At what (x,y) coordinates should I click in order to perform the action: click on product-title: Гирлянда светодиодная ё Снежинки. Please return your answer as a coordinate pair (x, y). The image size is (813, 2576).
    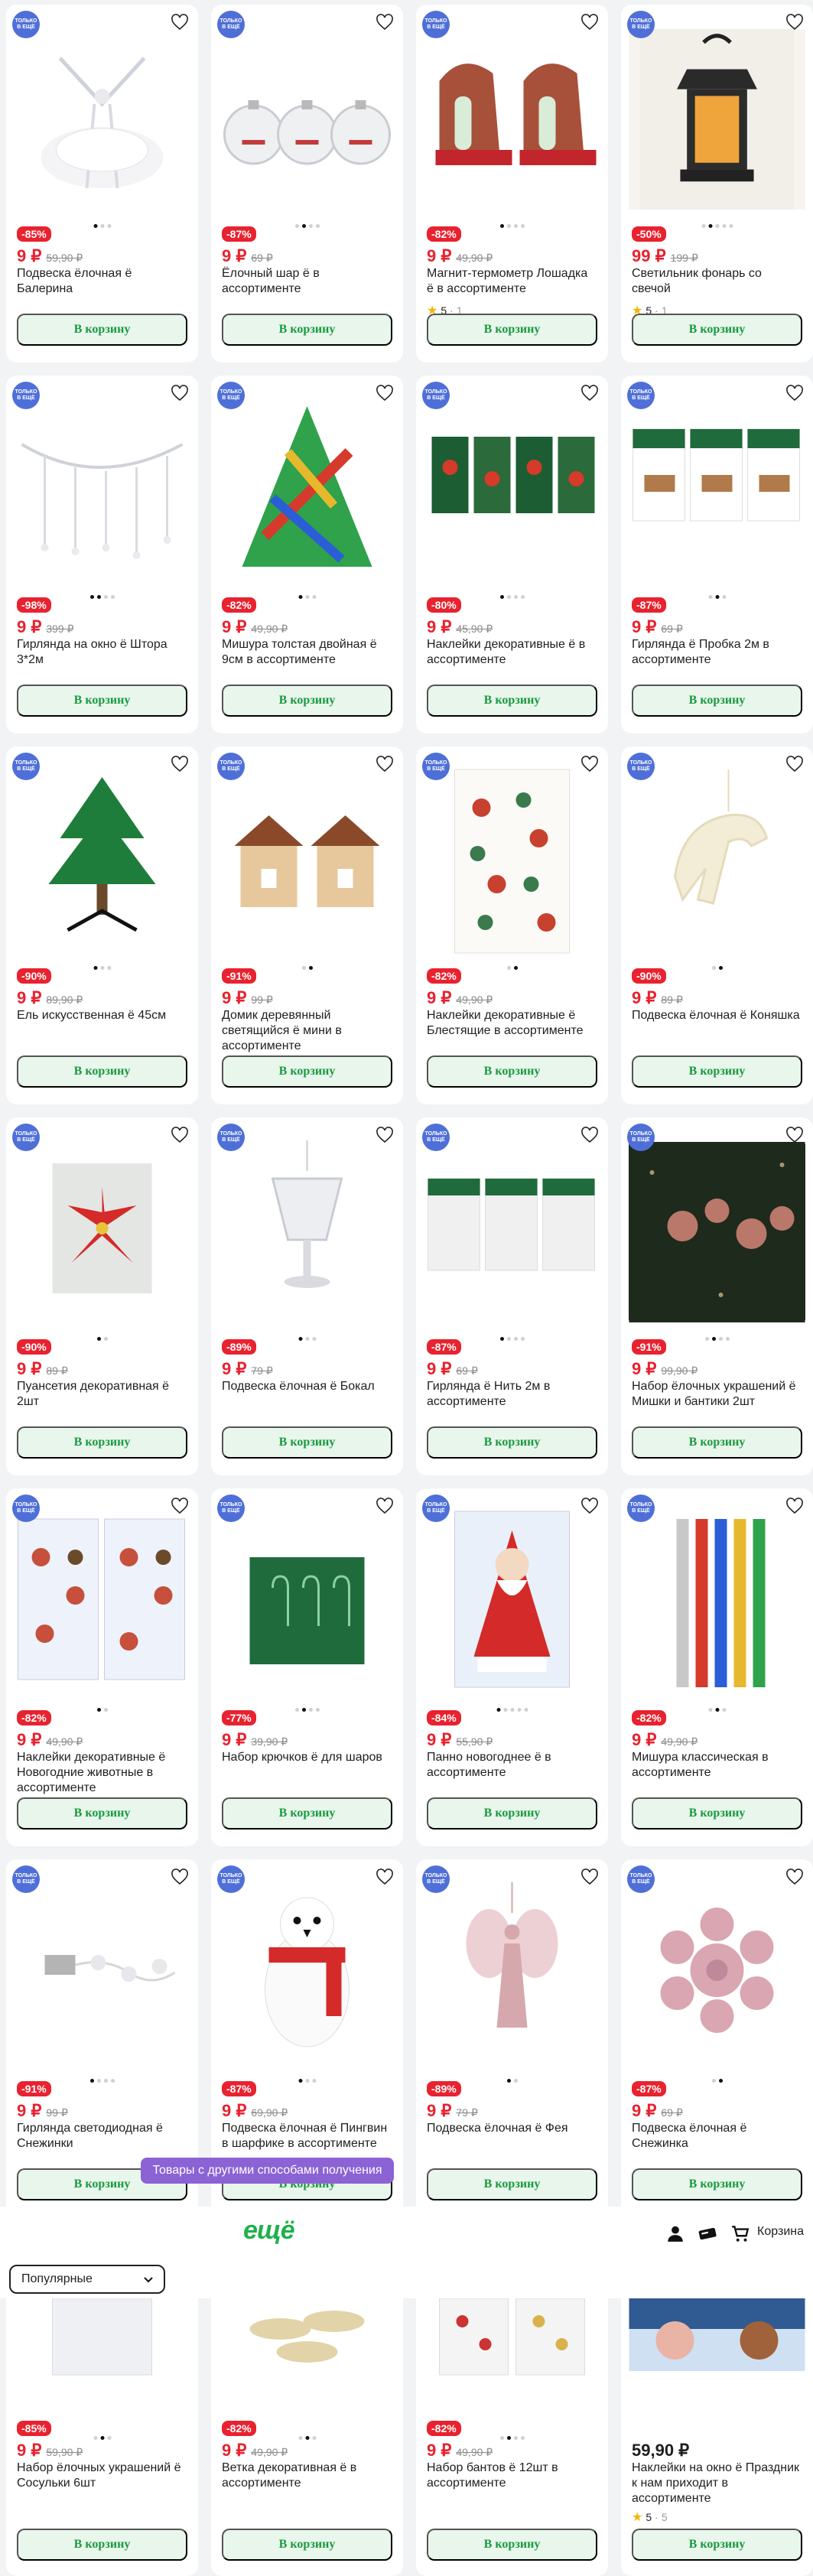
    Looking at the image, I should click on (102, 2136).